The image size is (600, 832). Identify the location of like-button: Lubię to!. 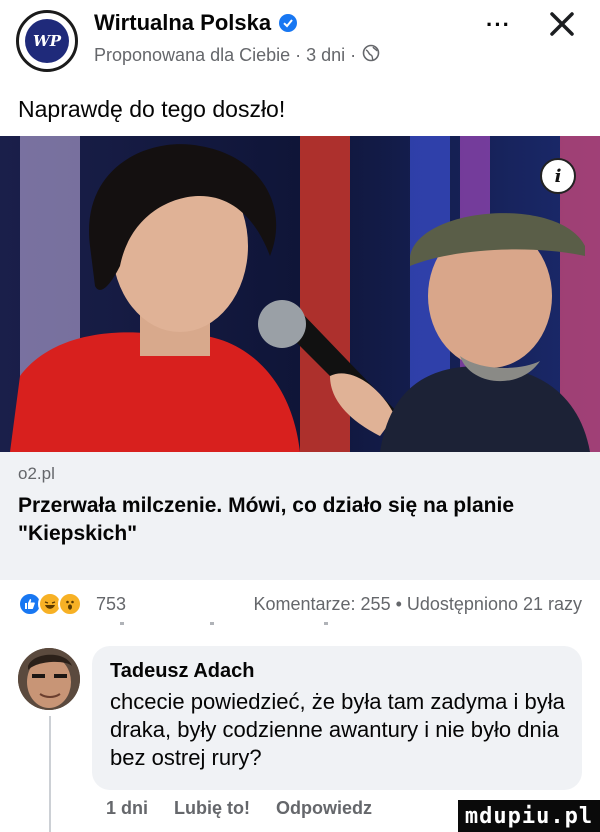
(212, 808).